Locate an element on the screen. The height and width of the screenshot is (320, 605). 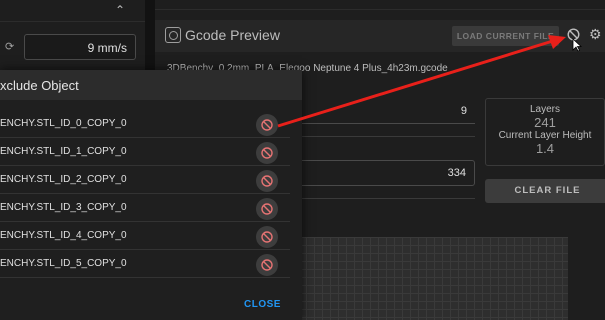
list-item: ENCHY.STL_ID_0_COPY_0 is located at coordinates (145, 124).